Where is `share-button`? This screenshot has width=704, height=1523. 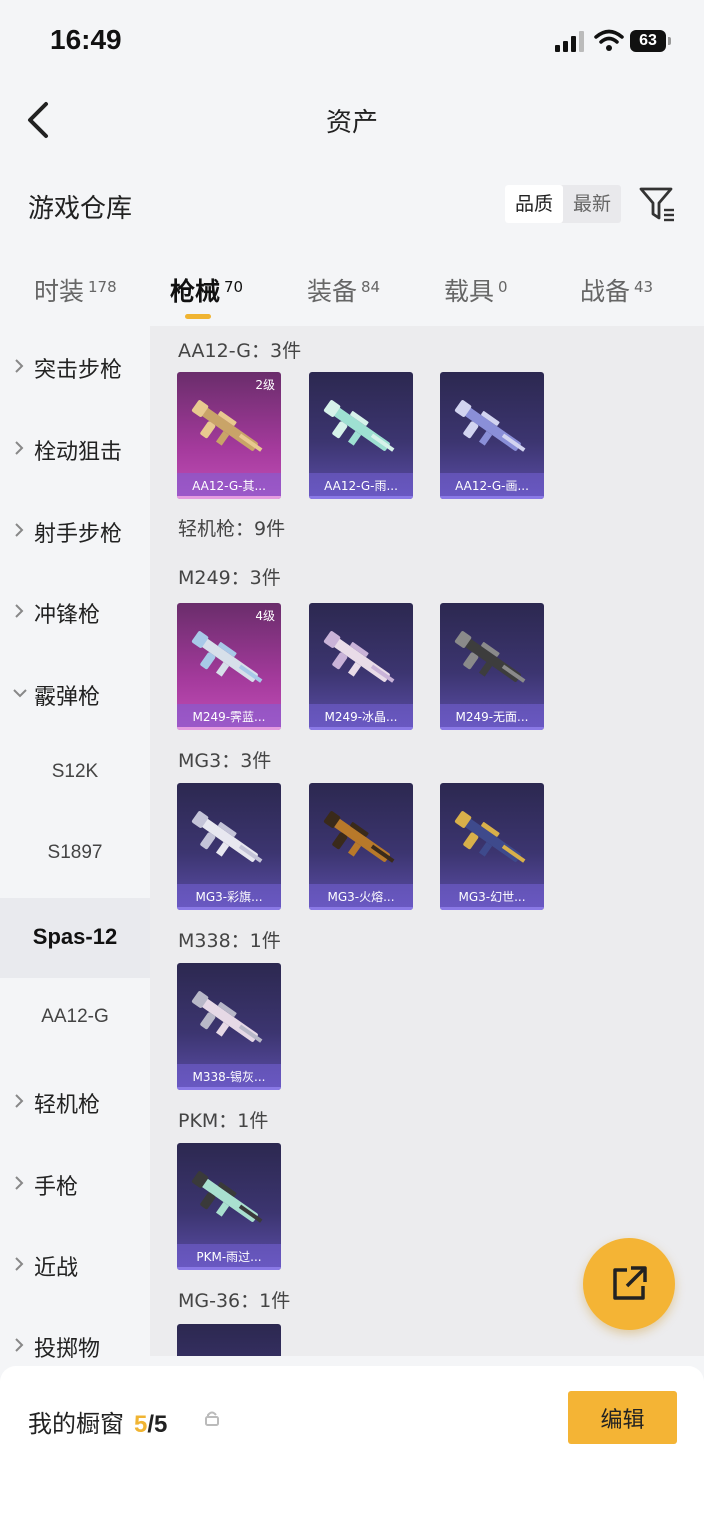
share-button is located at coordinates (629, 1284).